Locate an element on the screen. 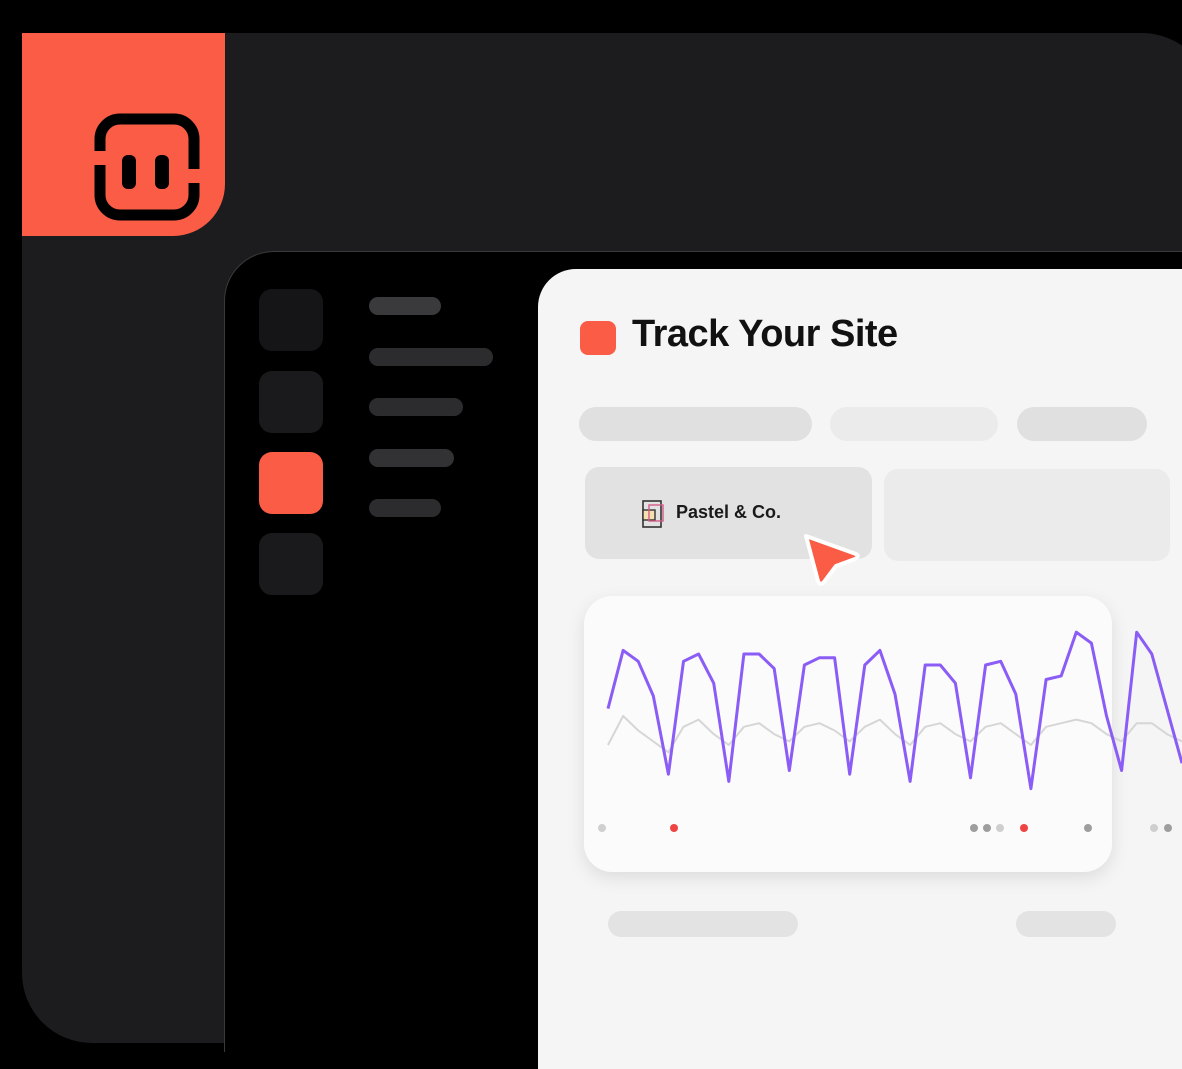  site-tile-label: Pastel & Co. is located at coordinates (729, 512).